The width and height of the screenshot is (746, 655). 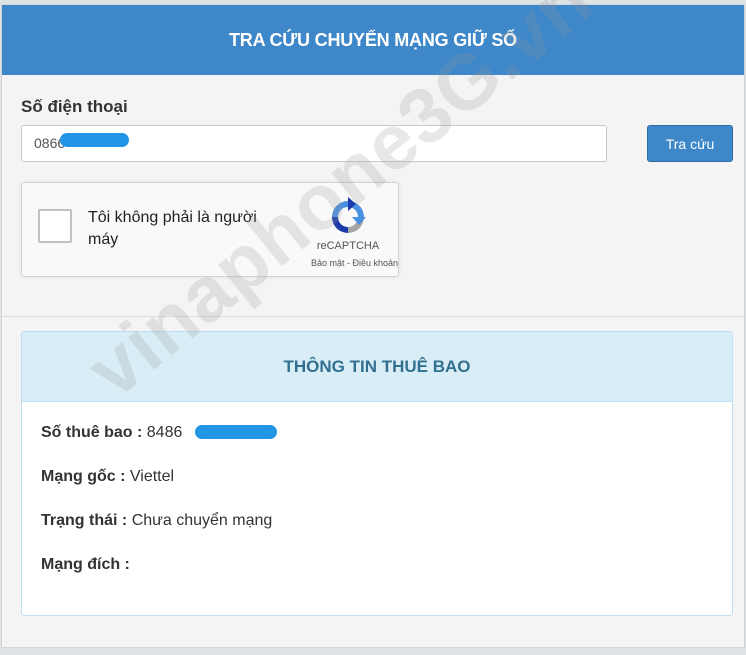 What do you see at coordinates (164, 432) in the screenshot?
I see `subscriber-value: 8486` at bounding box center [164, 432].